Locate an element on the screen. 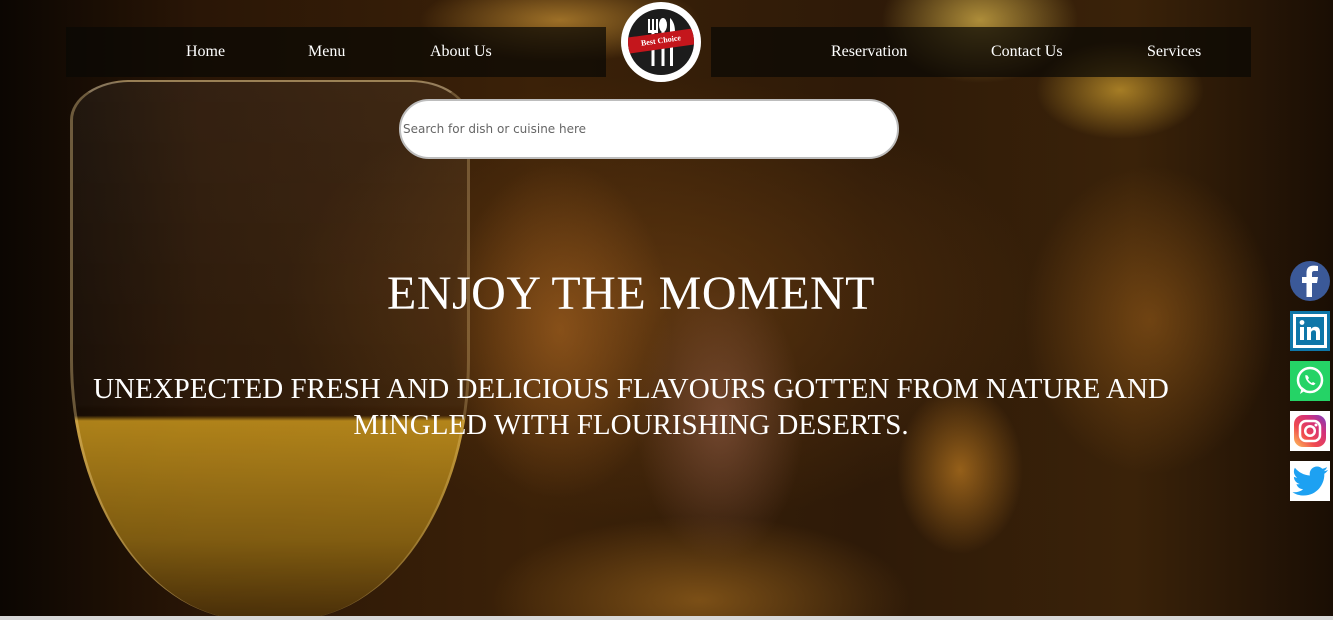 Image resolution: width=1333 pixels, height=620 pixels. facebook-icon is located at coordinates (1310, 281).